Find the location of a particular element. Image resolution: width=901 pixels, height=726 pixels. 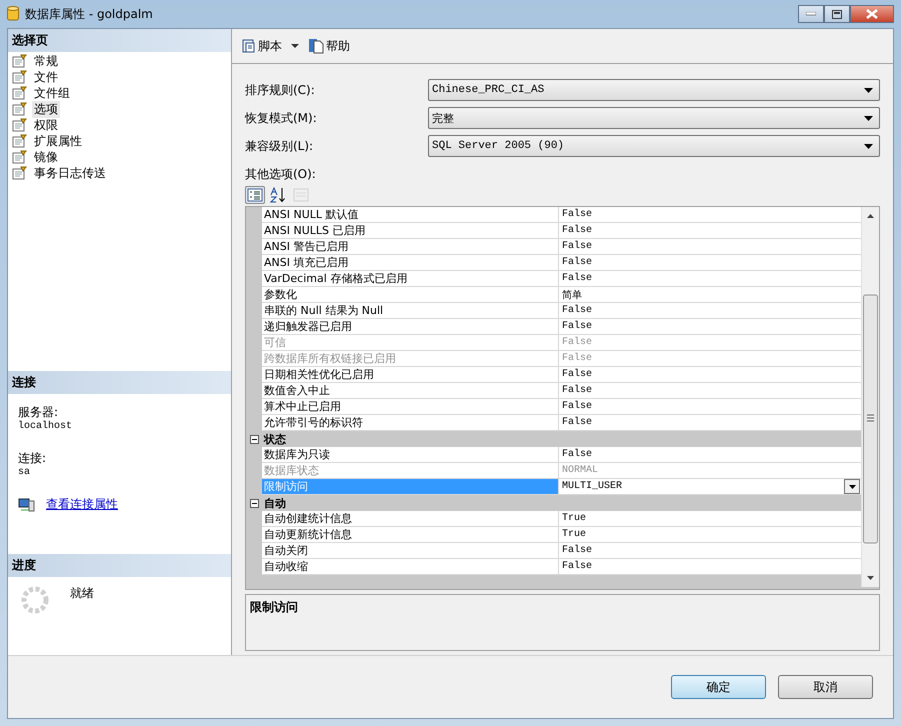

property-name: 日期相关性优化已启用 is located at coordinates (410, 375).